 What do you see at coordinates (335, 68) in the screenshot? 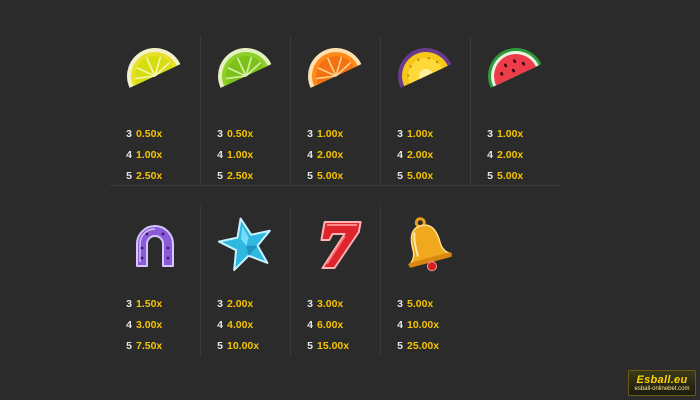
I see `orange-slice-icon` at bounding box center [335, 68].